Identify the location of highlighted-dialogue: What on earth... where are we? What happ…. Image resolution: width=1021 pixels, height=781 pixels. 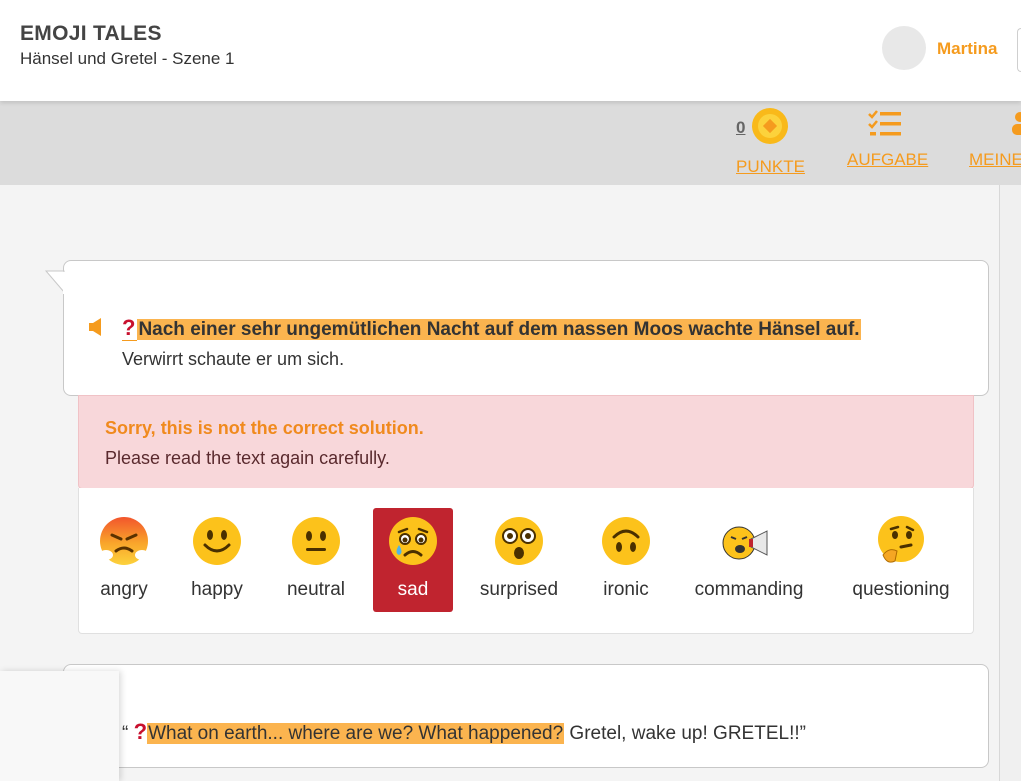
(356, 733).